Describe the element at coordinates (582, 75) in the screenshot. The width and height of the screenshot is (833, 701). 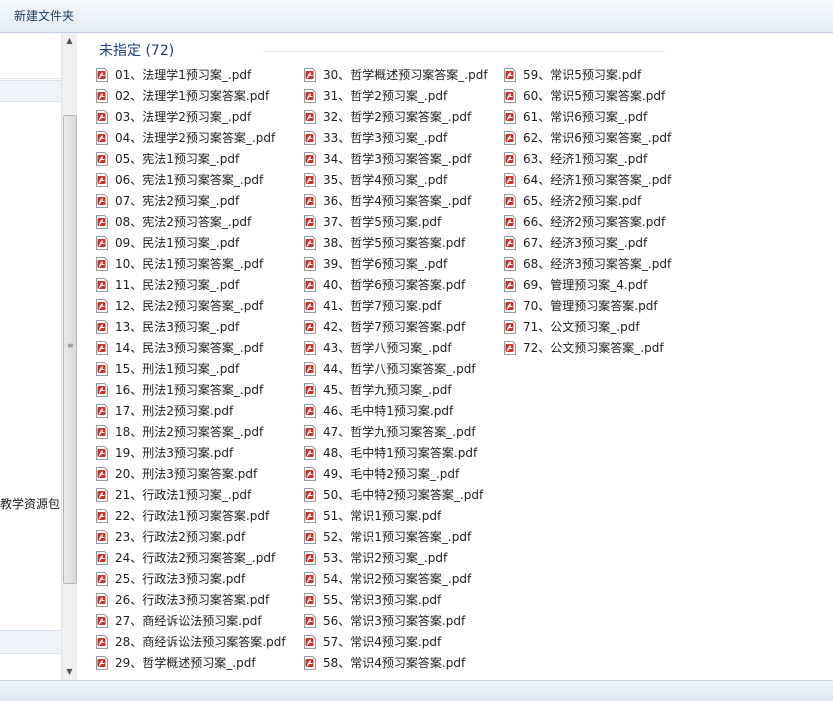
I see `file-name: 59、常识5预习案.pdf` at that location.